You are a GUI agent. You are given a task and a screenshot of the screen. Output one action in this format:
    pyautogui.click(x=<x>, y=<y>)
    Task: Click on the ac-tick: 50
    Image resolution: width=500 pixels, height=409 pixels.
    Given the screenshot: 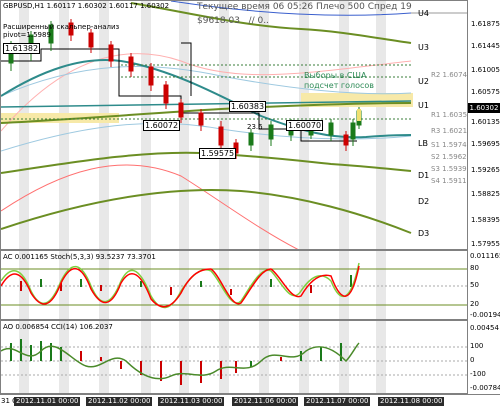 What is the action you would take?
    pyautogui.click(x=474, y=285)
    